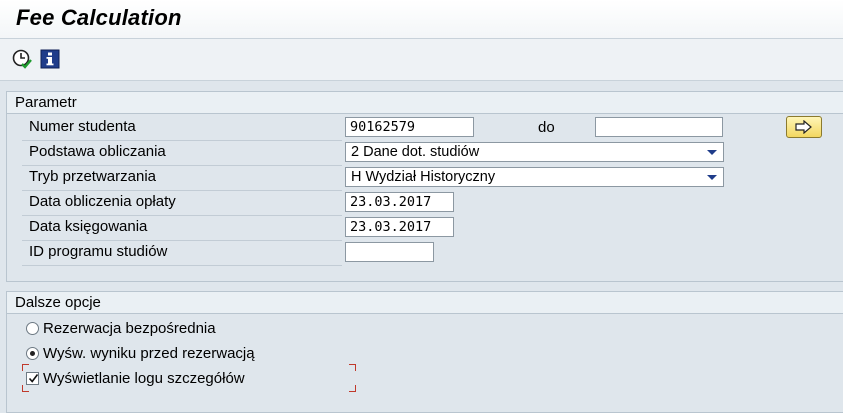 Image resolution: width=843 pixels, height=413 pixels. I want to click on checkmark-icon, so click(33, 378).